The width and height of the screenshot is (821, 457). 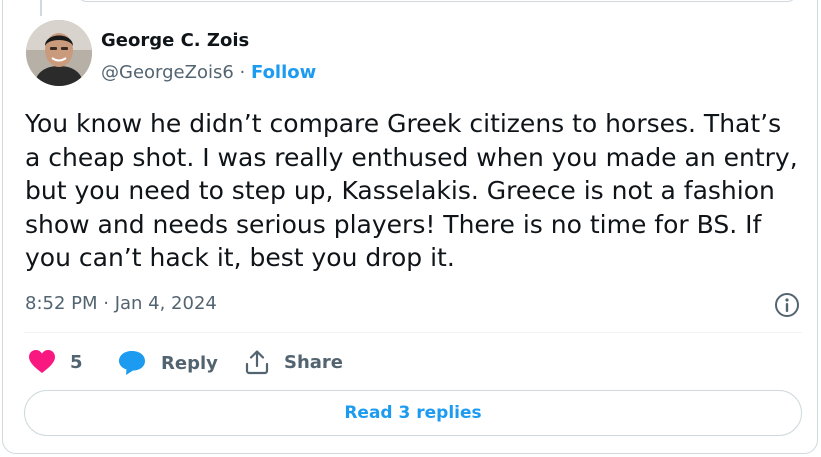 I want to click on share-label: Share, so click(x=314, y=362).